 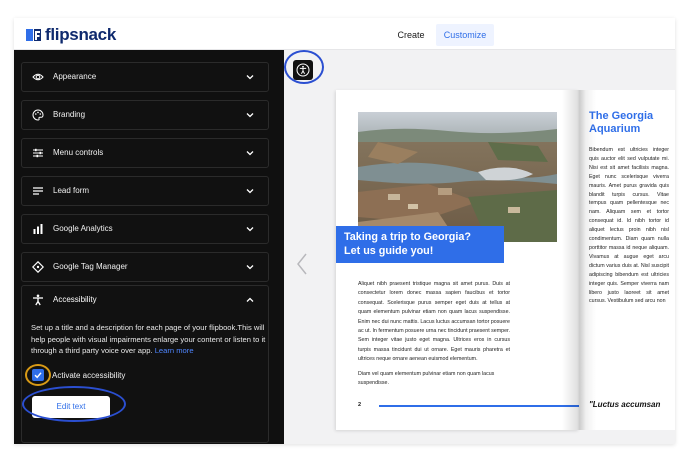 What do you see at coordinates (145, 77) in the screenshot?
I see `section-appearance: Appearance` at bounding box center [145, 77].